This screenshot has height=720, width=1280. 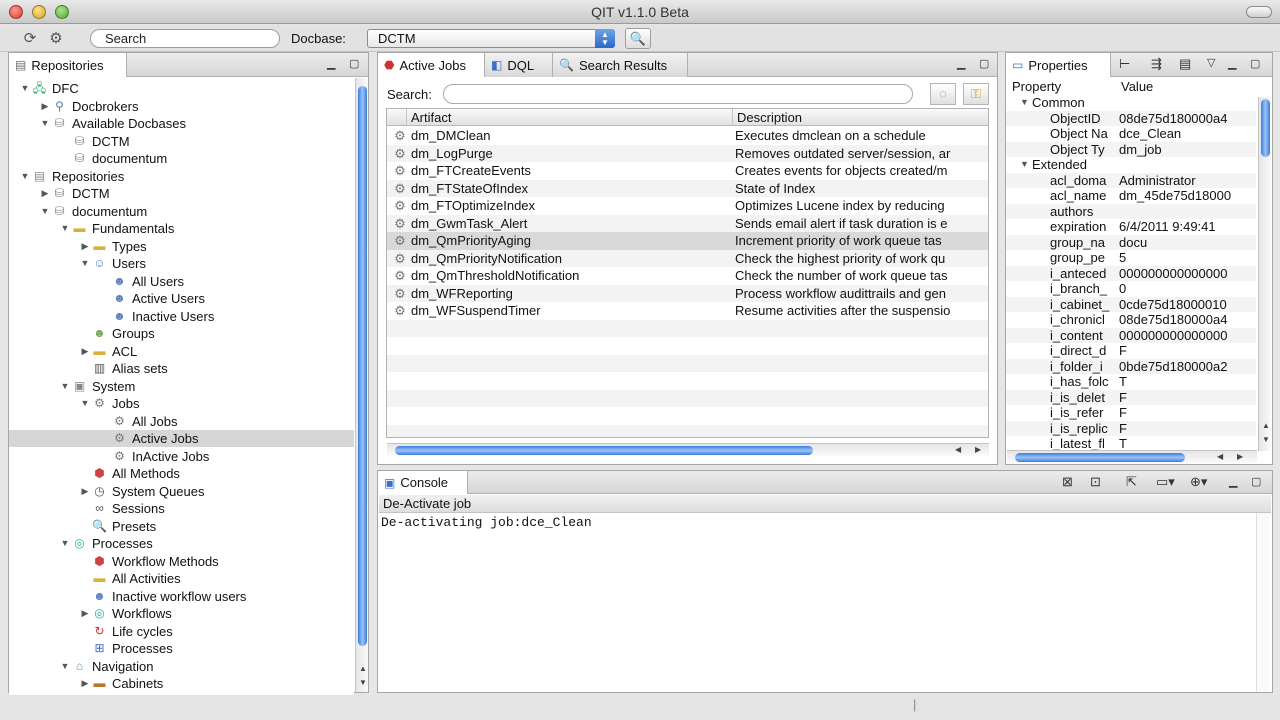 What do you see at coordinates (491, 38) in the screenshot?
I see `docbase-select: DCTM ▲ ▼` at bounding box center [491, 38].